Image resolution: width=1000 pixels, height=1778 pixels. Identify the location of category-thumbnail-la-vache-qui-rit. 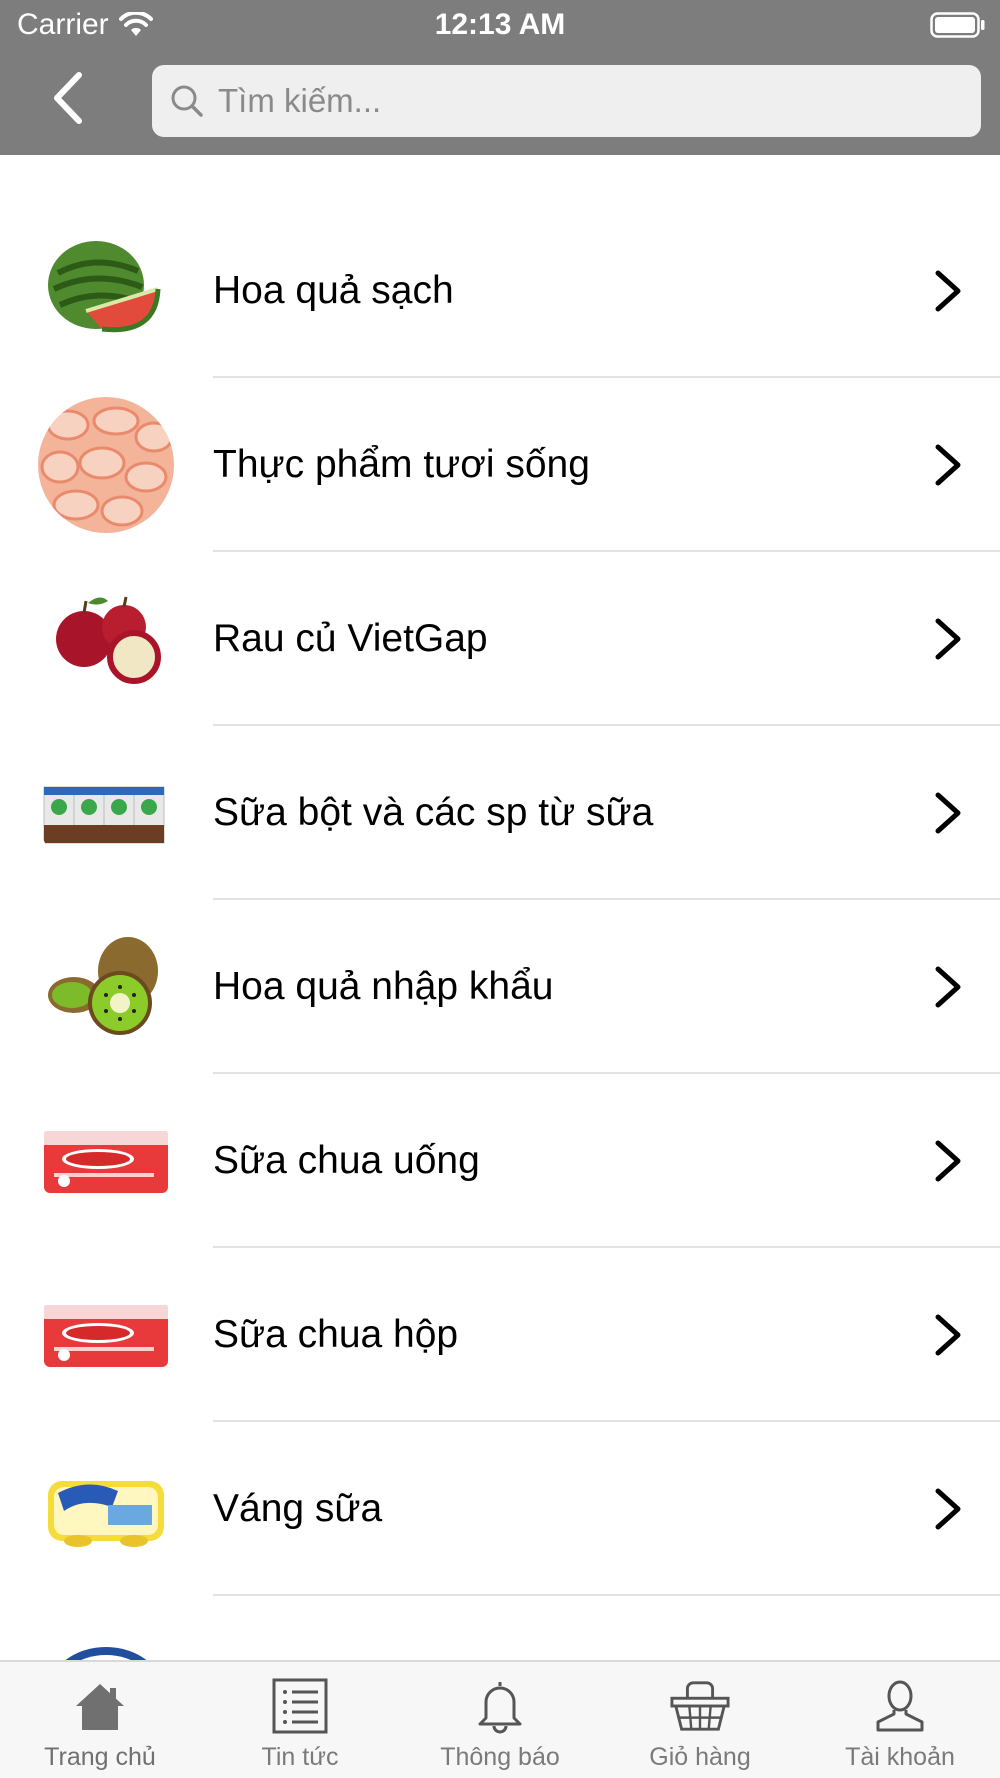
(106, 1637).